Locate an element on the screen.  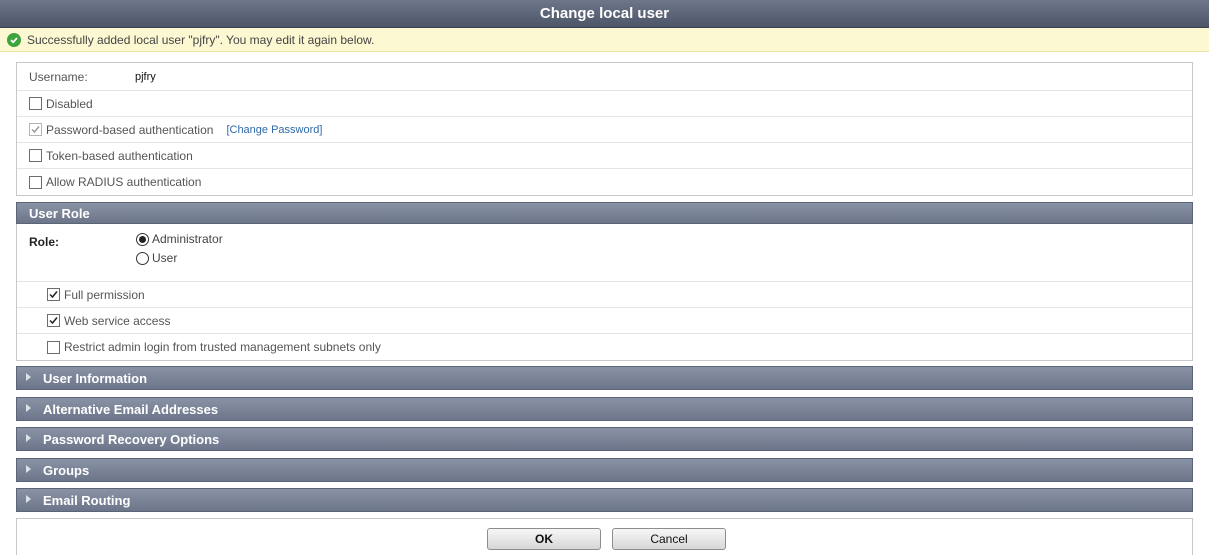
full-permission-row: Full permission is located at coordinates (604, 295).